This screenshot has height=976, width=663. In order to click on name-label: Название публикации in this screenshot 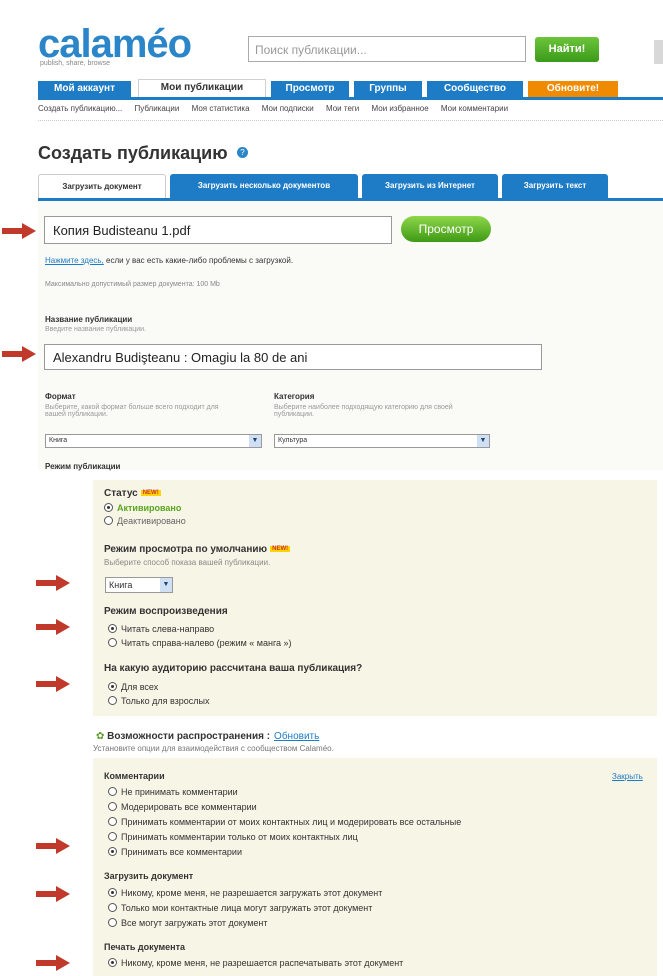, I will do `click(89, 319)`.